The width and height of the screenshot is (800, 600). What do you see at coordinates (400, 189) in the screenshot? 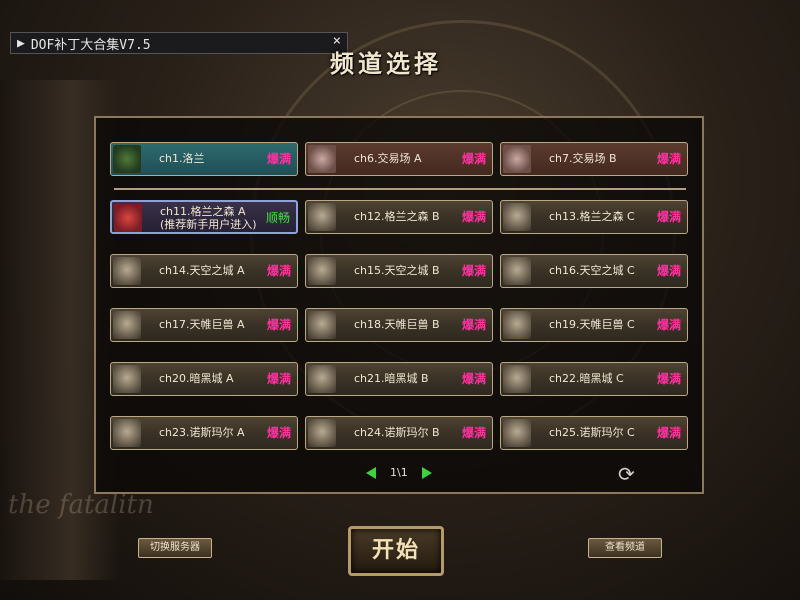
I see `divider` at bounding box center [400, 189].